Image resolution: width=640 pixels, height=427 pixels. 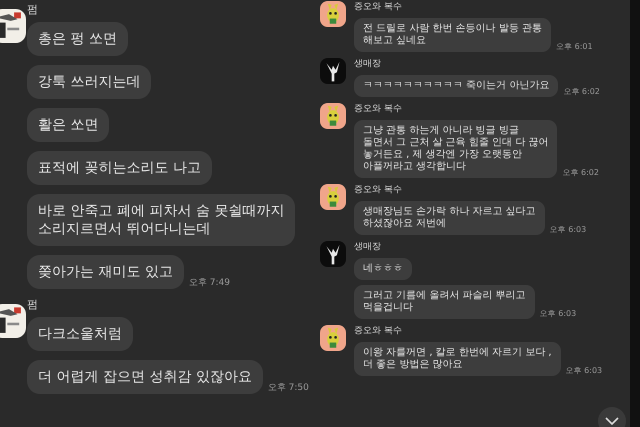 I want to click on message-bubble: 강툭 쓰러지는데, so click(x=89, y=82).